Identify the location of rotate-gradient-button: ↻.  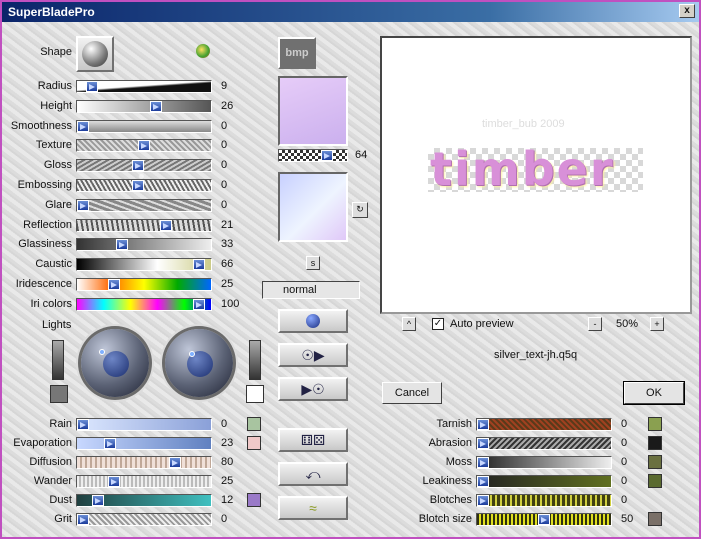
(360, 210).